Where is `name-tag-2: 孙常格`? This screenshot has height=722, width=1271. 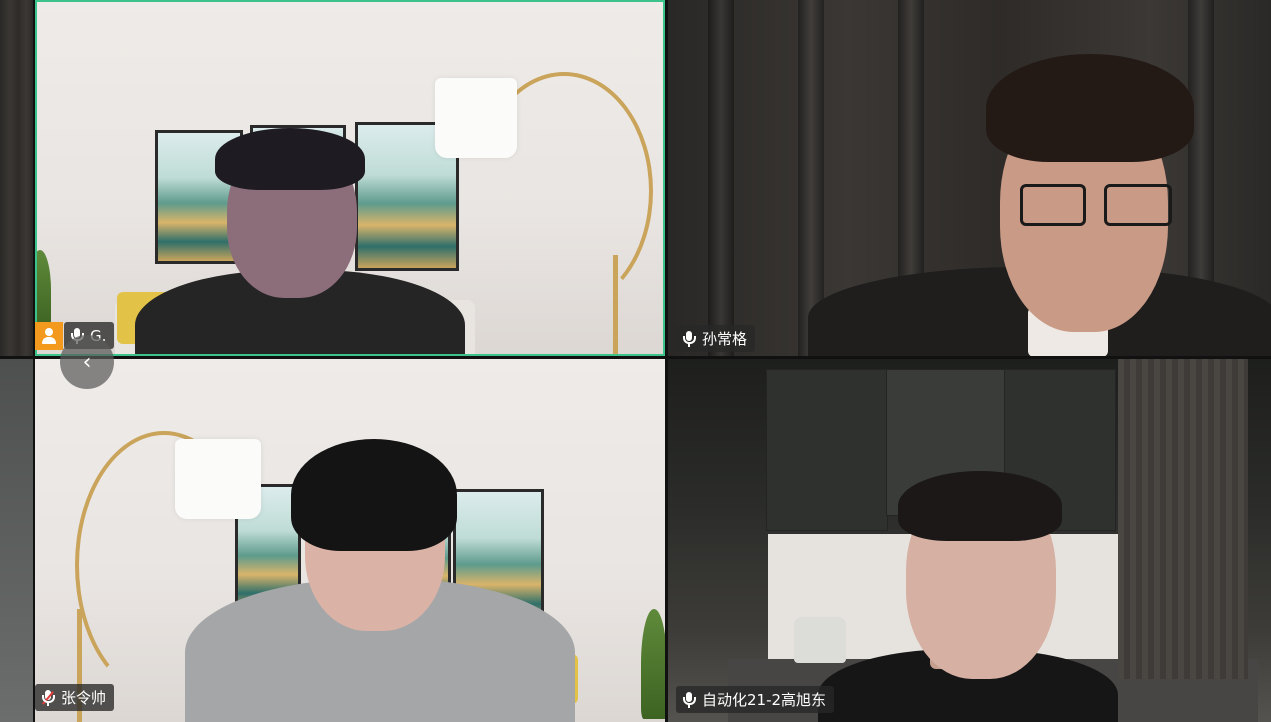
name-tag-2: 孙常格 is located at coordinates (716, 338).